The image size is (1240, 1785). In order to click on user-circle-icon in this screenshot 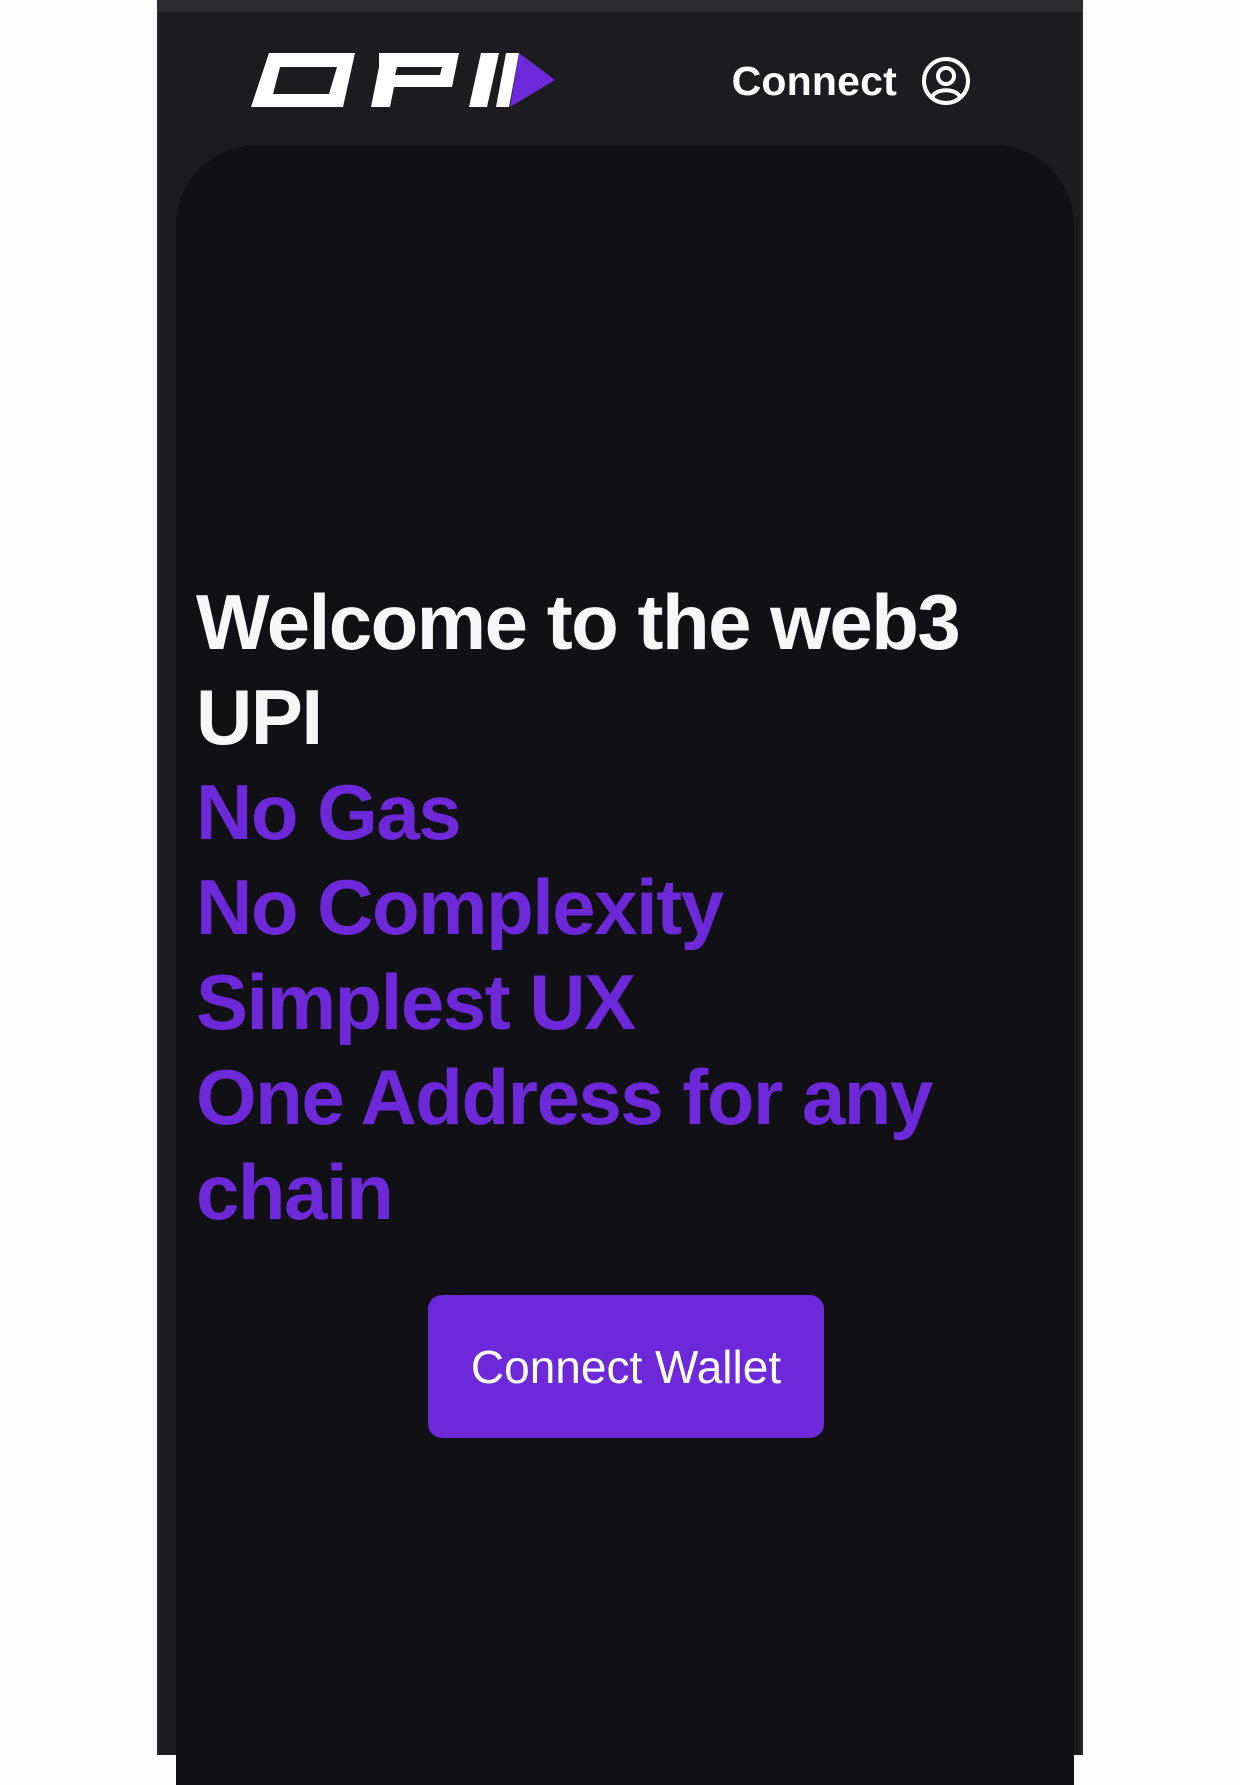, I will do `click(946, 81)`.